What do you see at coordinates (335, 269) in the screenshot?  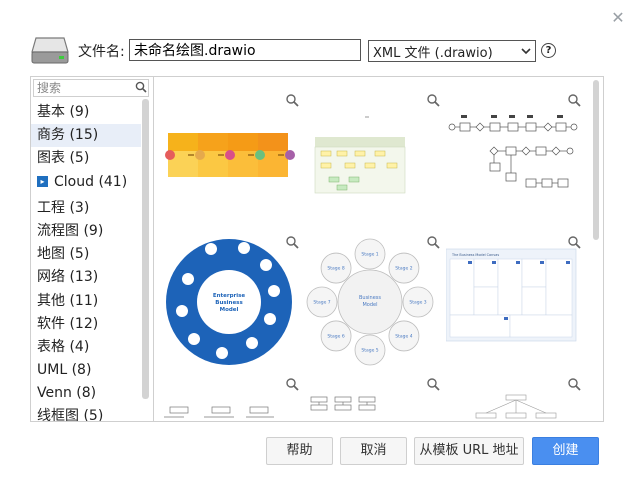 I see `stage-label: Stage 8` at bounding box center [335, 269].